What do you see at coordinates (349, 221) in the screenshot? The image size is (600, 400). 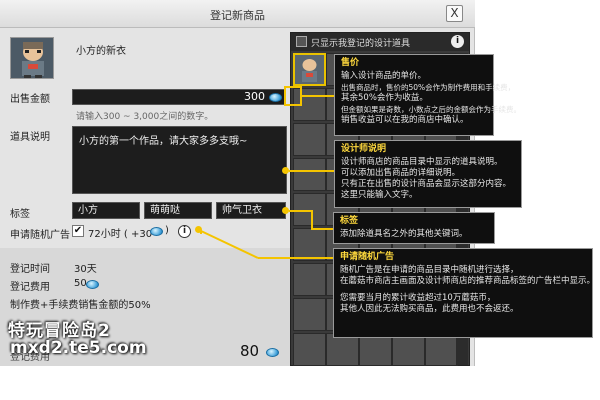 I see `tooltip-title: 标签` at bounding box center [349, 221].